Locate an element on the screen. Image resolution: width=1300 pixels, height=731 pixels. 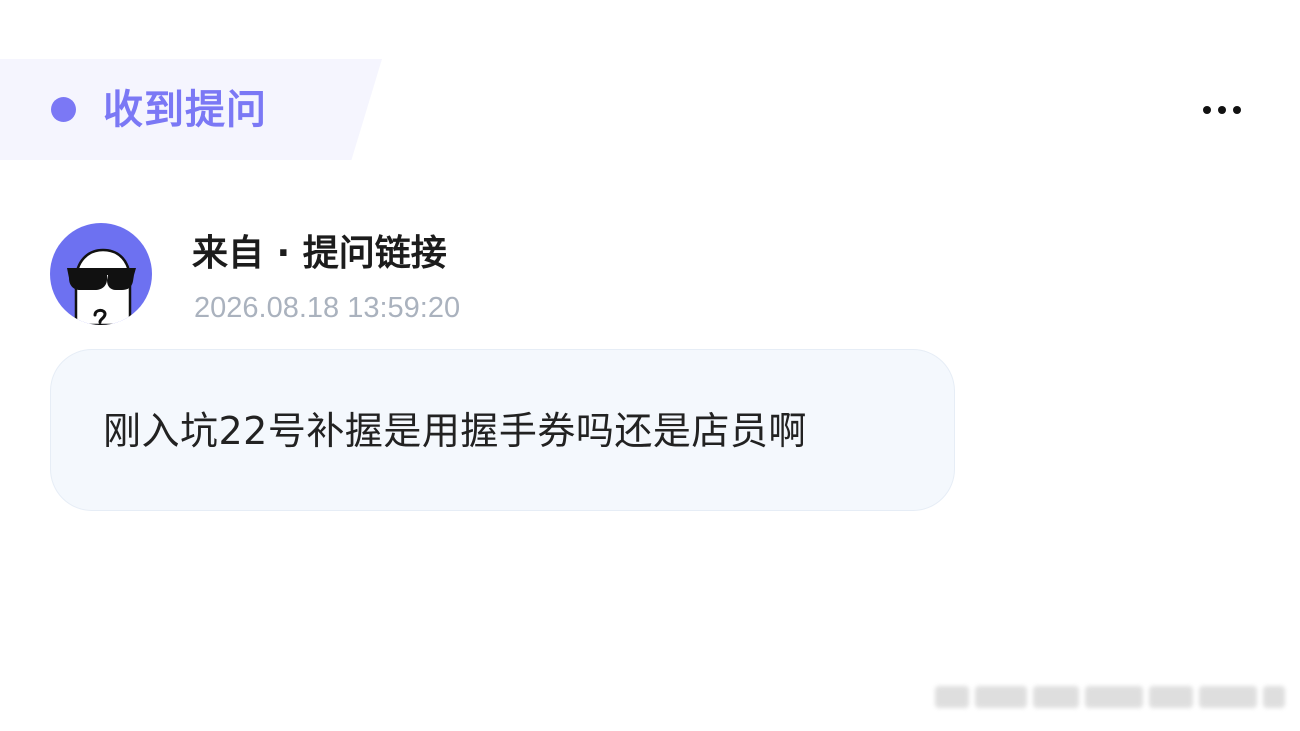
watermark is located at coordinates (1112, 699).